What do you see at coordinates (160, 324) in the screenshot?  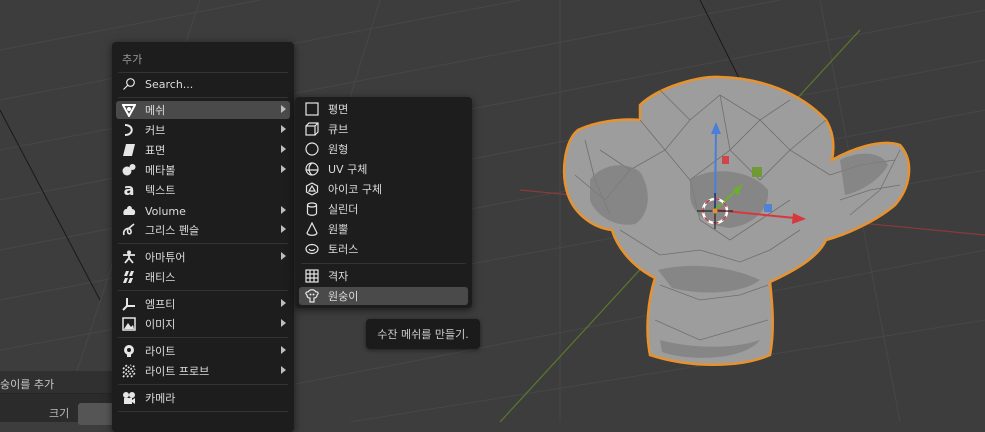 I see `menu-item-label: 이미지` at bounding box center [160, 324].